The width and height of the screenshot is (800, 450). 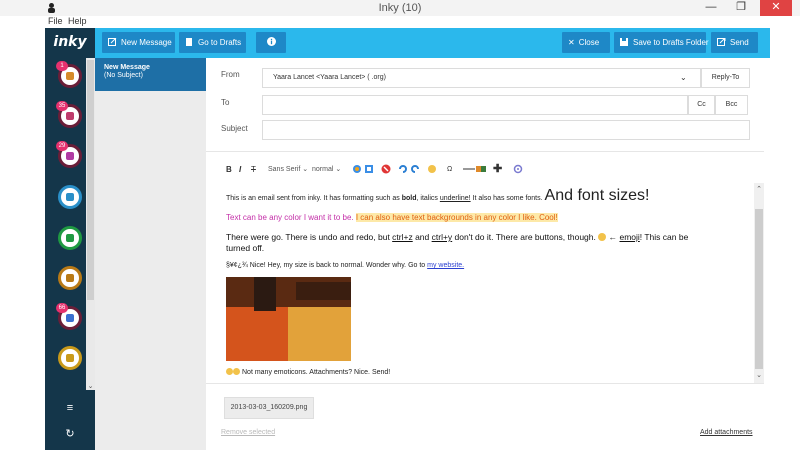 I want to click on send-label: Send, so click(x=739, y=42).